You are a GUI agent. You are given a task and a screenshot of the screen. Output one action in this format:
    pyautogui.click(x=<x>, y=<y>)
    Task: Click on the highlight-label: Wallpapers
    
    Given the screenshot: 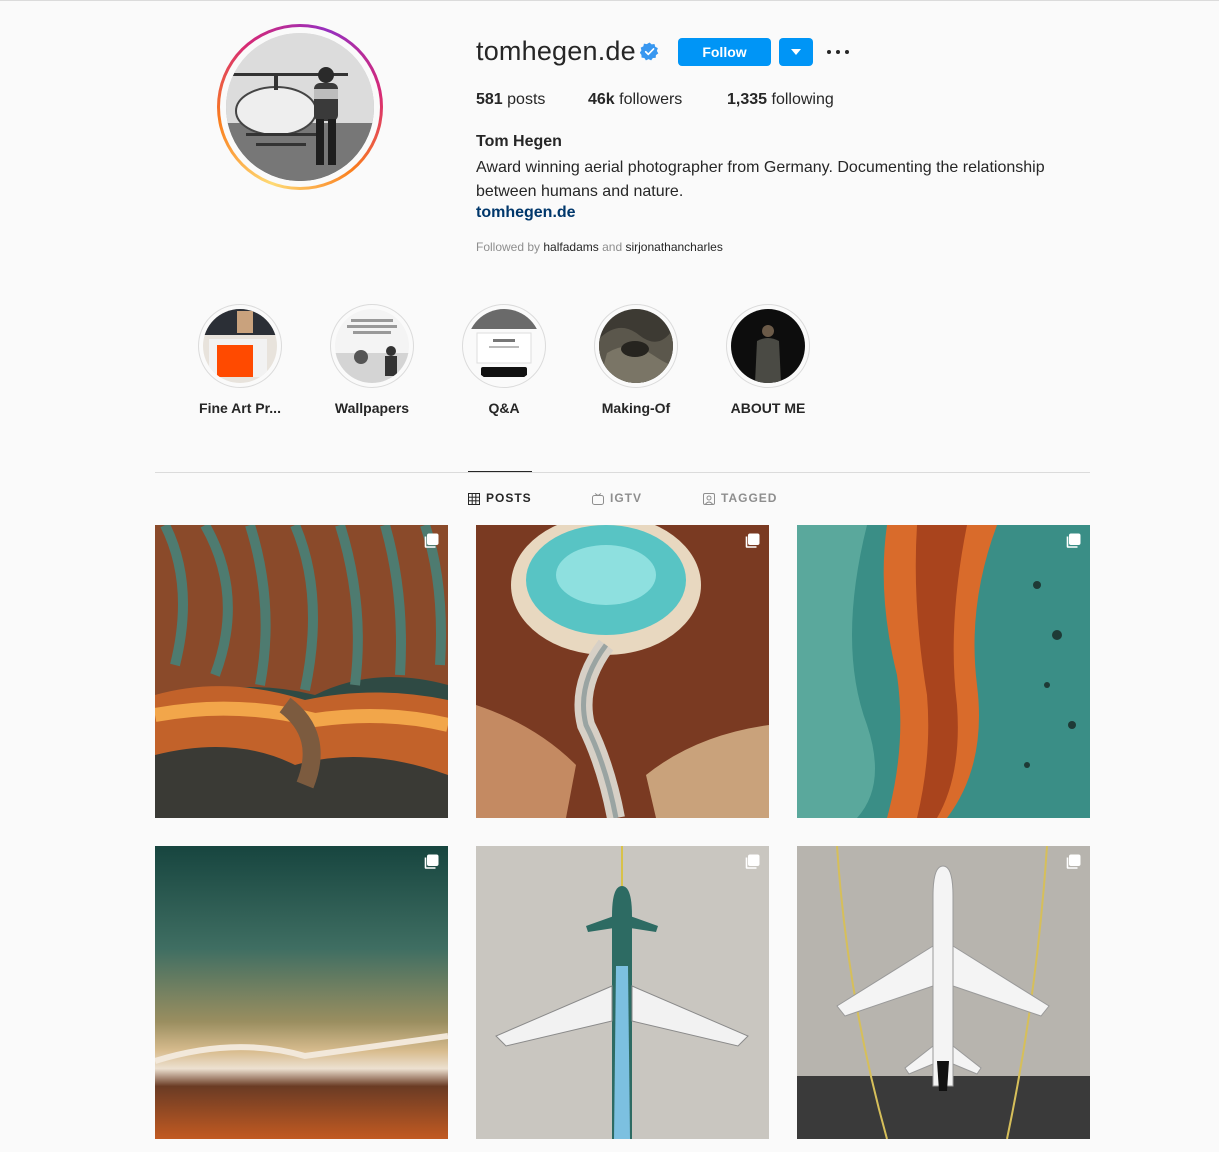 What is the action you would take?
    pyautogui.click(x=372, y=408)
    